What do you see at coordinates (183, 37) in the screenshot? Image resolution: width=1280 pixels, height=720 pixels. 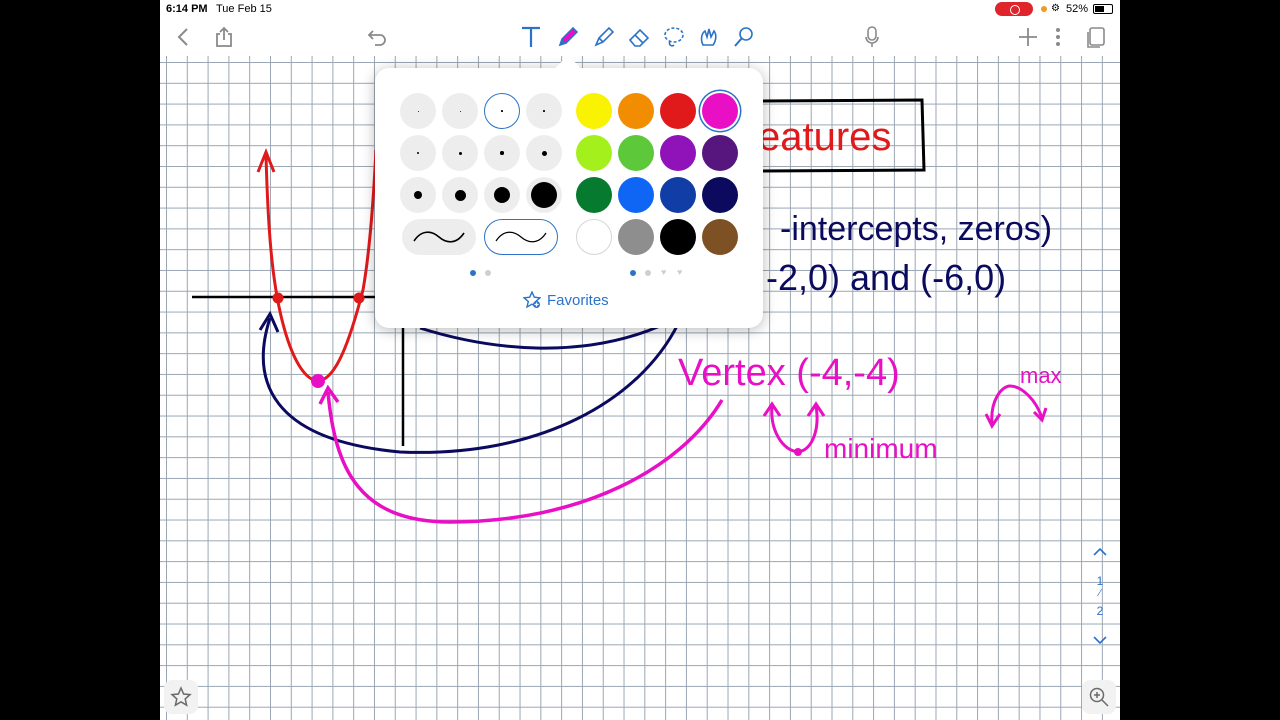 I see `chevron-left-icon` at bounding box center [183, 37].